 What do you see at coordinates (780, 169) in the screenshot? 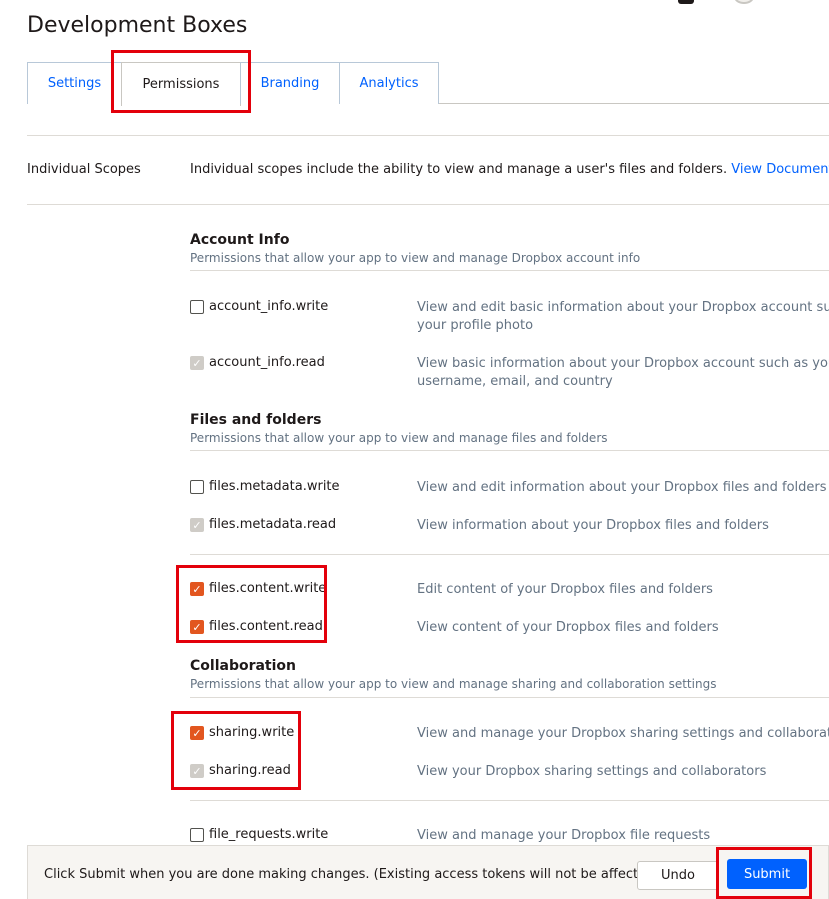
I see `view-documentation-link: View Documentation` at bounding box center [780, 169].